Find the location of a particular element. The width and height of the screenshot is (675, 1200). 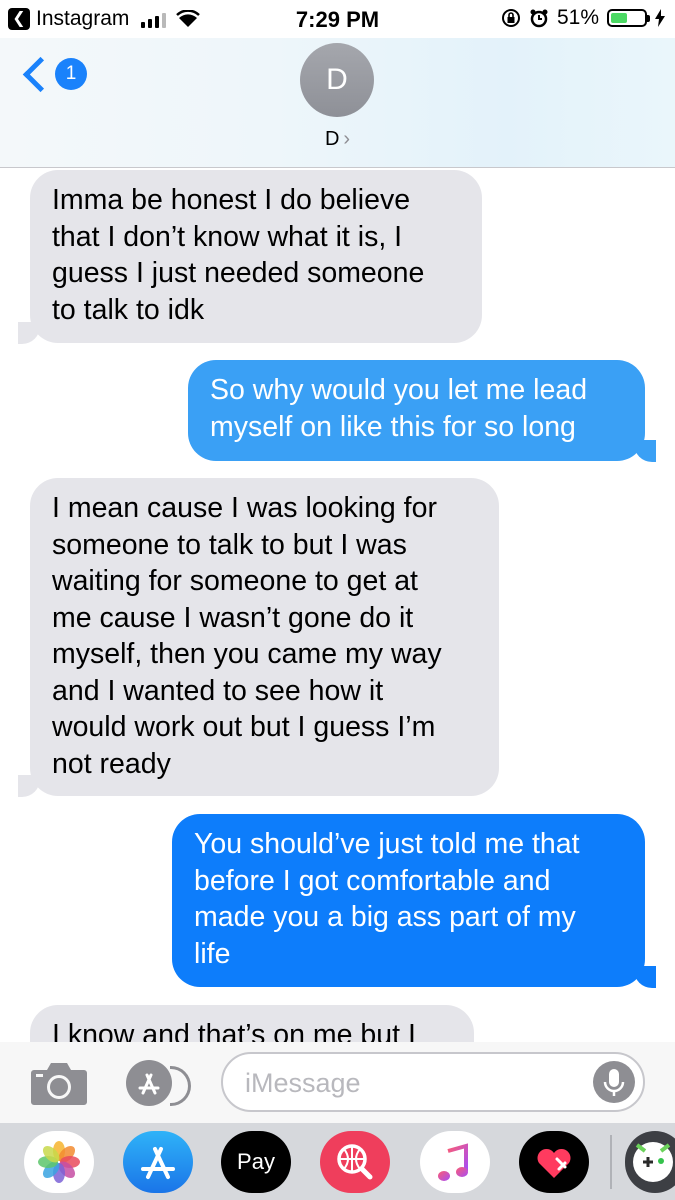

image-search-app-icon is located at coordinates (355, 1162).